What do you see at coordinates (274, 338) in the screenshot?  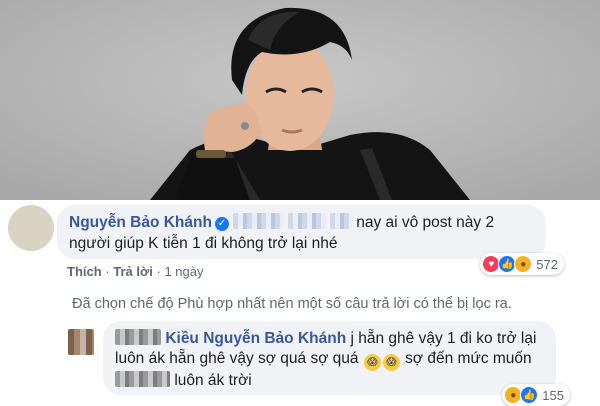 I see `mention-link: Nguyễn Bảo Khánh` at bounding box center [274, 338].